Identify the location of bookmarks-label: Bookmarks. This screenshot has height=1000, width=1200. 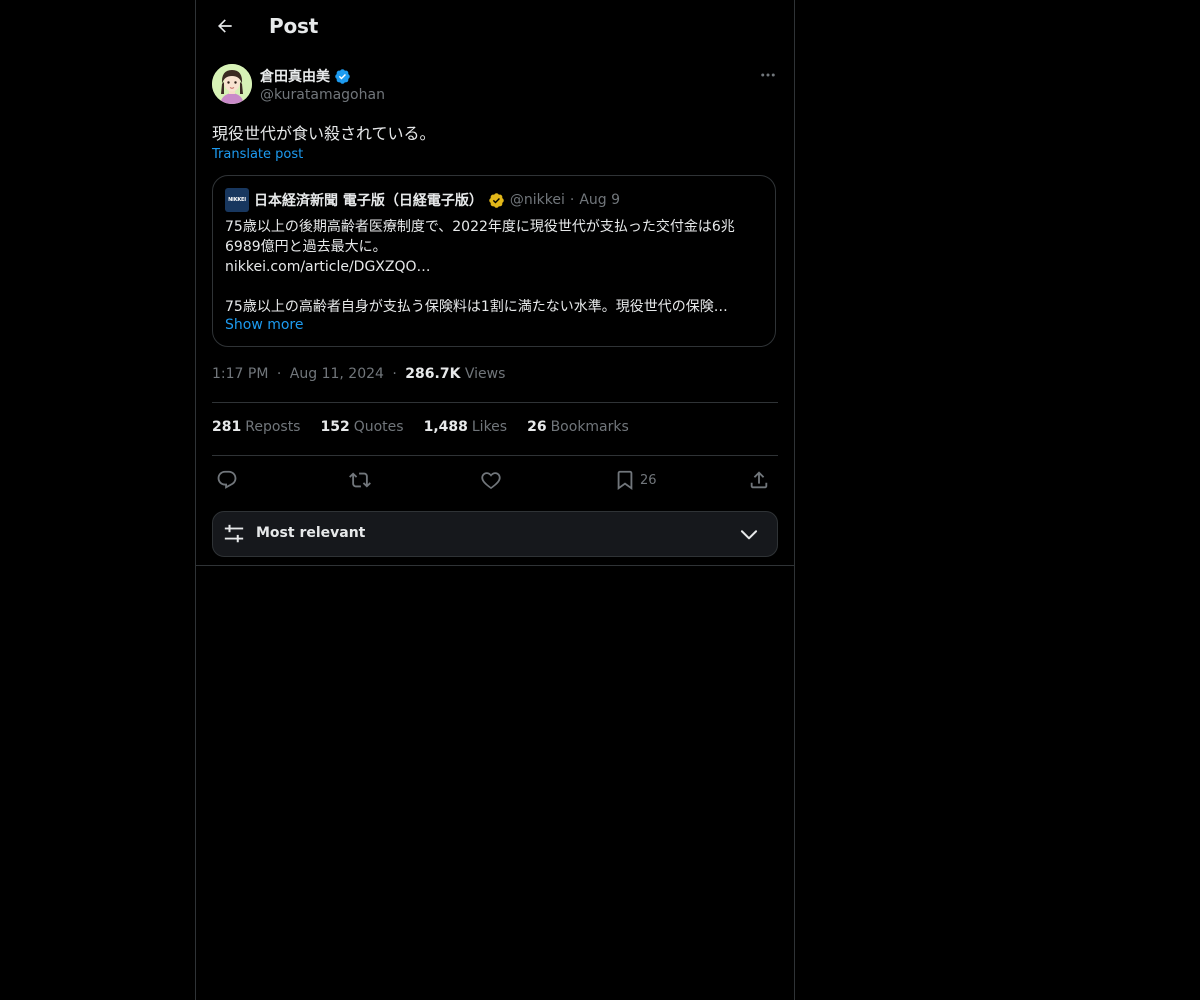
(589, 427).